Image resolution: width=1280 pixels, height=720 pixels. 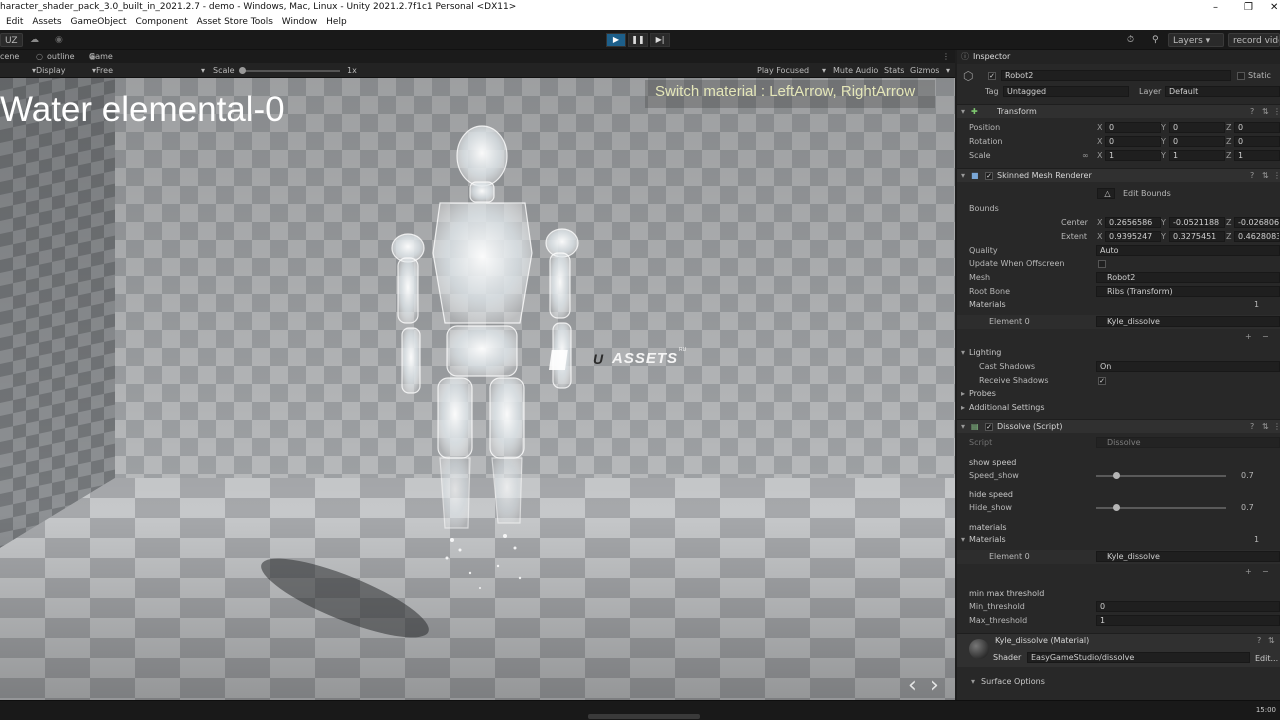 I want to click on constrain-proportions-icon: ∞, so click(x=1085, y=156).